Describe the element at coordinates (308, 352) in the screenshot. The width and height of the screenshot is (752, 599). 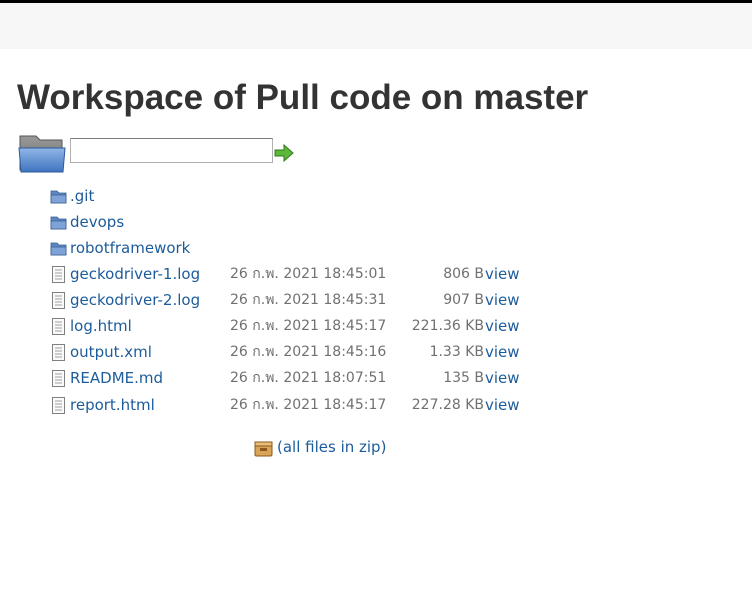
I see `file-date: 26 ก.พ. 2021 18:45:16` at that location.